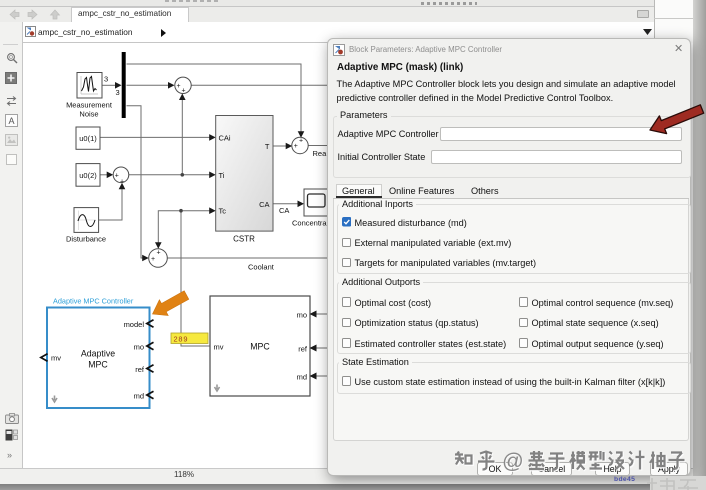  Describe the element at coordinates (320, 153) in the screenshot. I see `svg-text: Rea` at that location.